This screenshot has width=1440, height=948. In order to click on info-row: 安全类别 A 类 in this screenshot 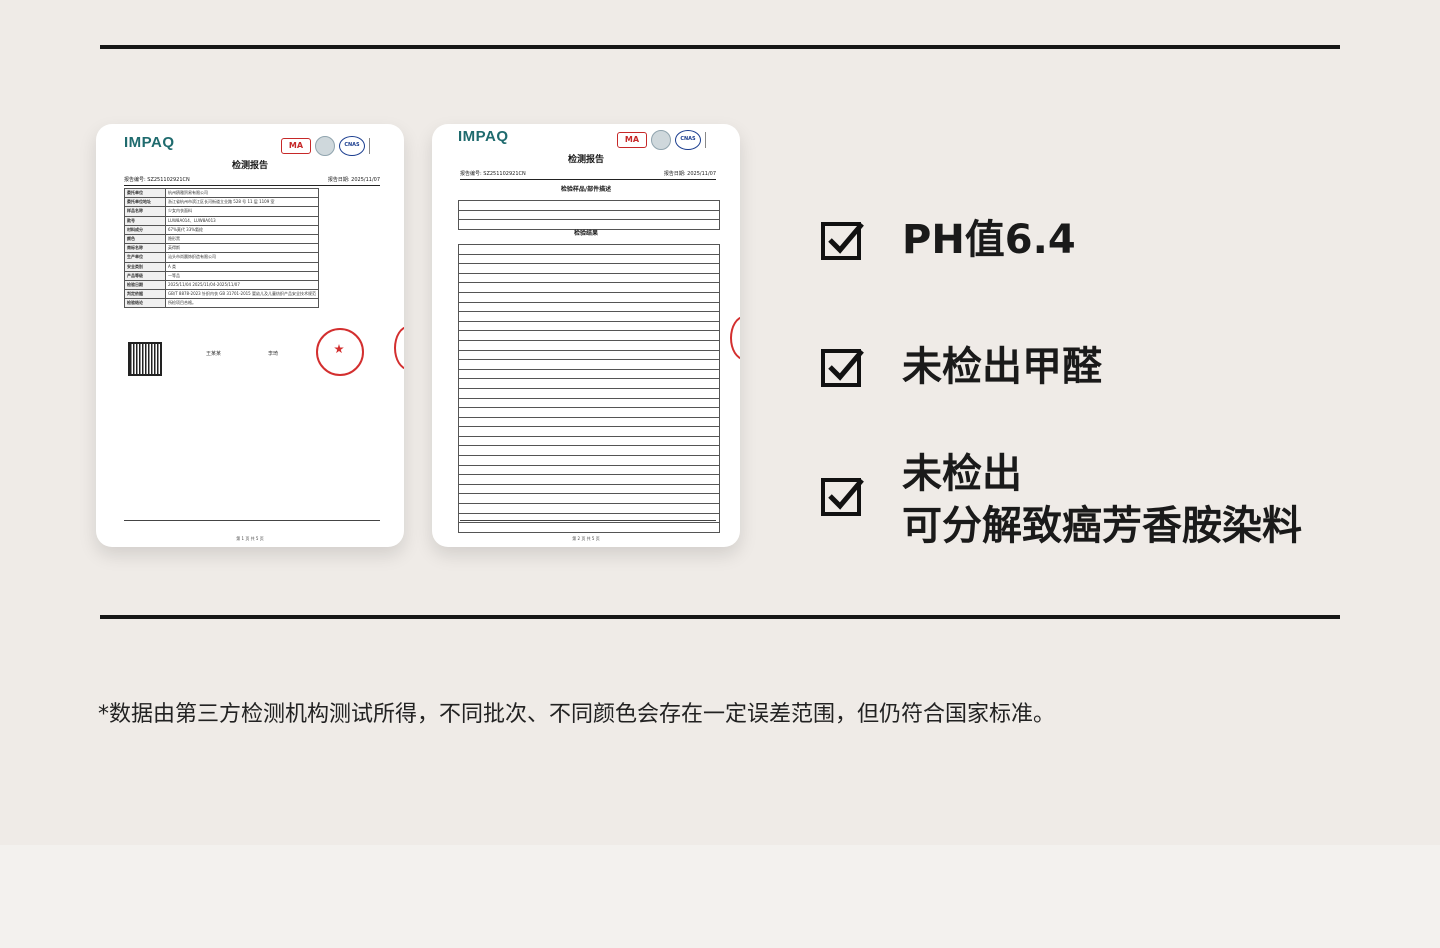, I will do `click(221, 266)`.